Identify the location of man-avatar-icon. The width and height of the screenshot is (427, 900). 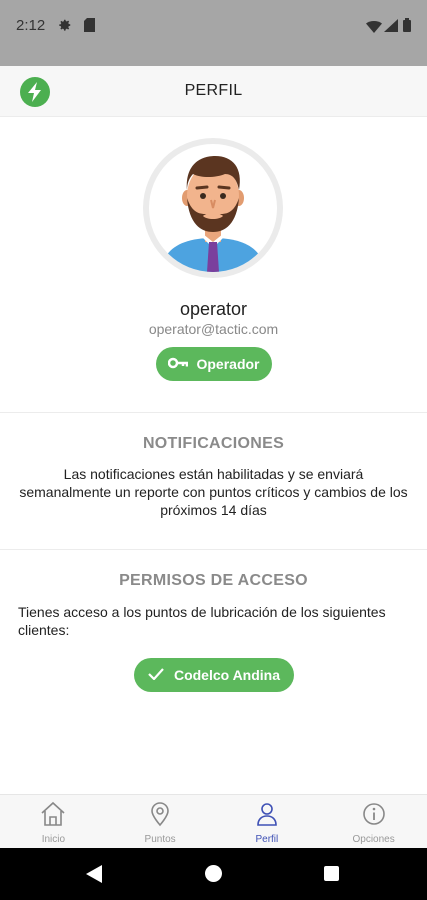
(213, 208).